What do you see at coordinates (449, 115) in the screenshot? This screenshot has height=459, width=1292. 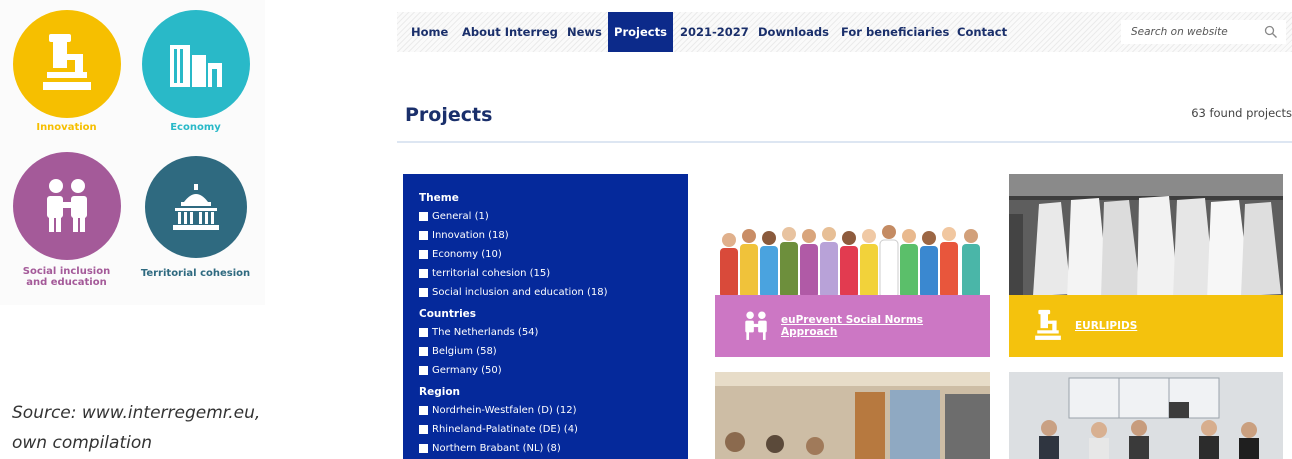 I see `page-title: Projects` at bounding box center [449, 115].